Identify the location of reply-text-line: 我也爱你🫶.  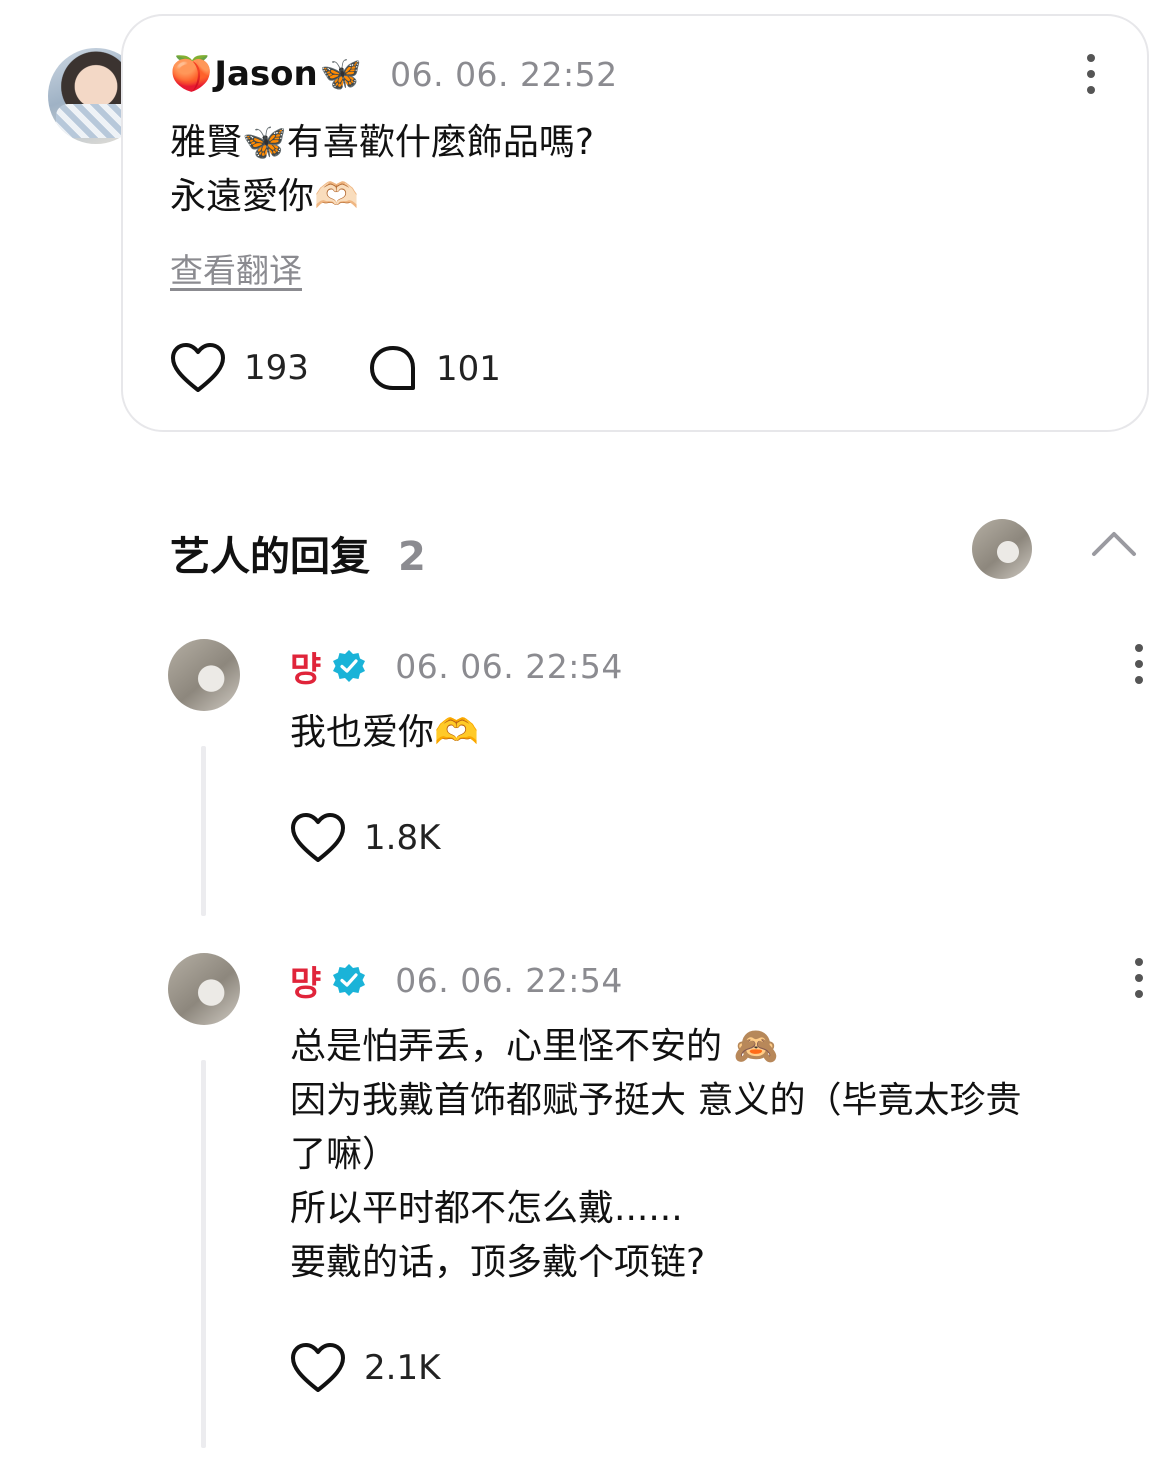
(384, 732).